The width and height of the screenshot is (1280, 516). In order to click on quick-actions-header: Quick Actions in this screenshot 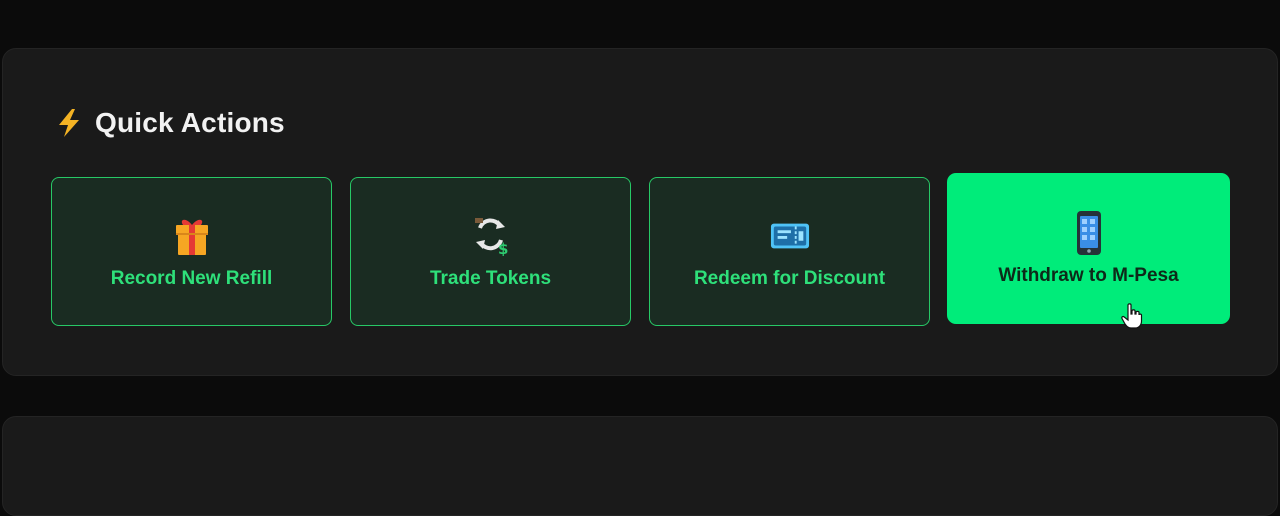, I will do `click(170, 123)`.